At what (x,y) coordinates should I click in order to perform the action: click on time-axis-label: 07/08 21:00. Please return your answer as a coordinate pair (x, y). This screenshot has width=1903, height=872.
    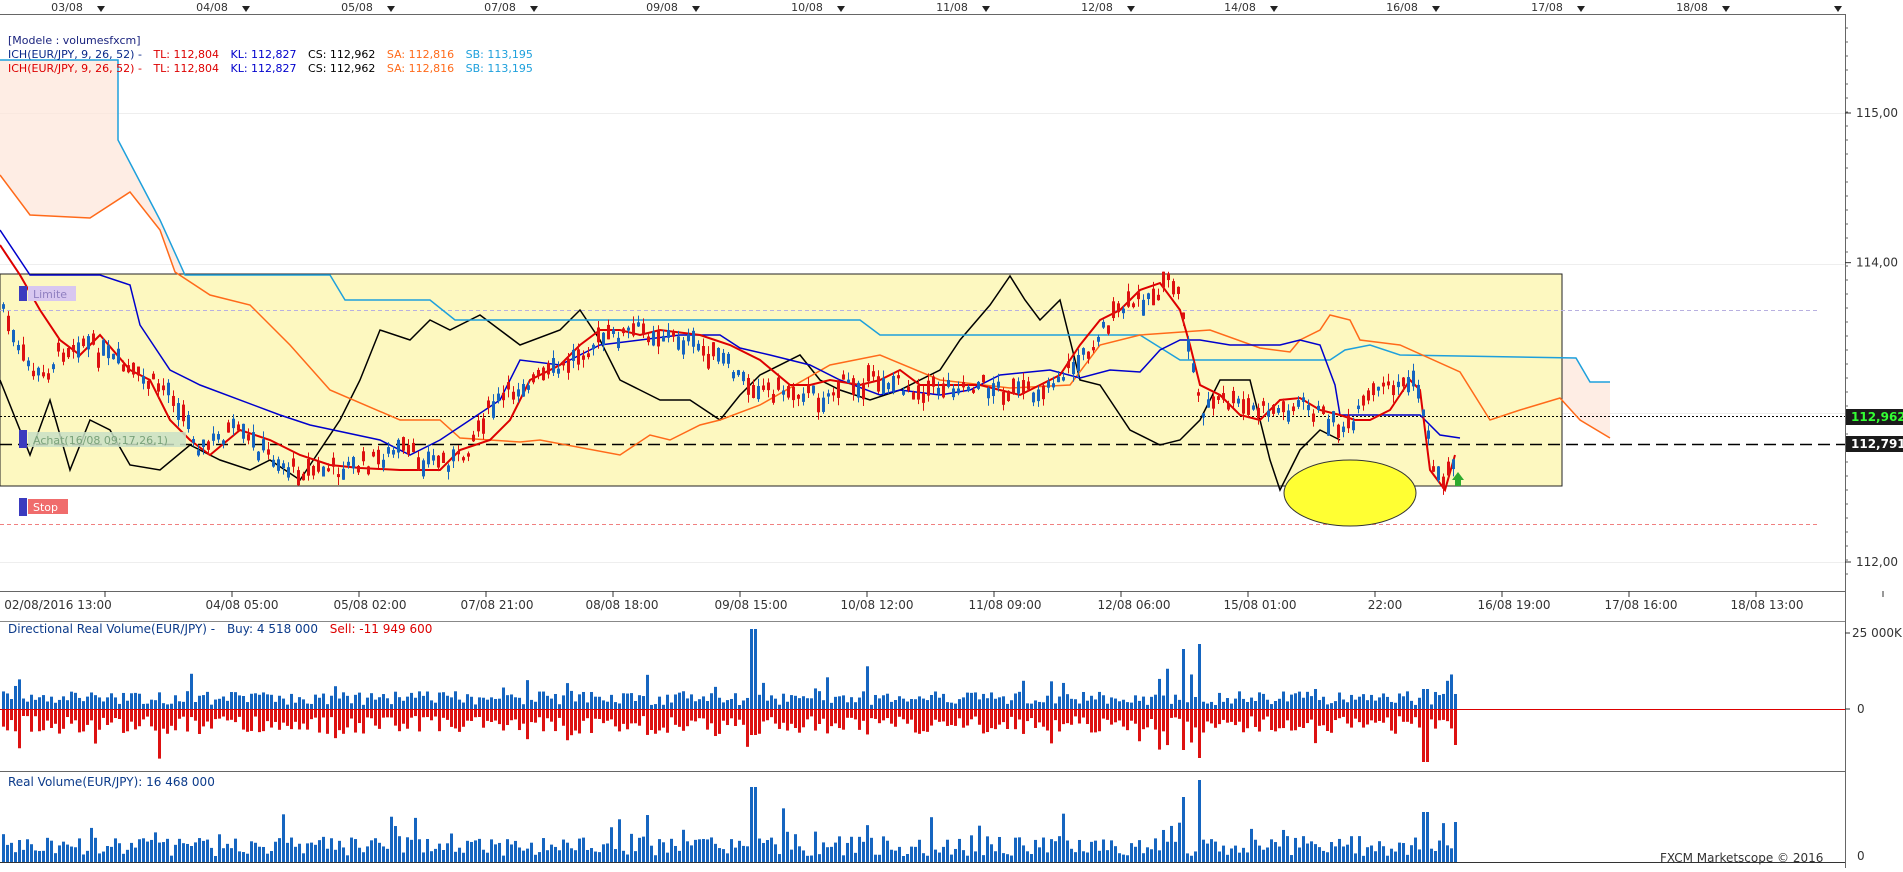
    Looking at the image, I should click on (497, 605).